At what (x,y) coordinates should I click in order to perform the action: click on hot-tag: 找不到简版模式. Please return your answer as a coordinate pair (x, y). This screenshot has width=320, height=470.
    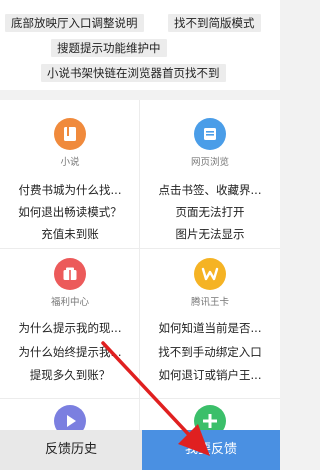
    Looking at the image, I should click on (214, 23).